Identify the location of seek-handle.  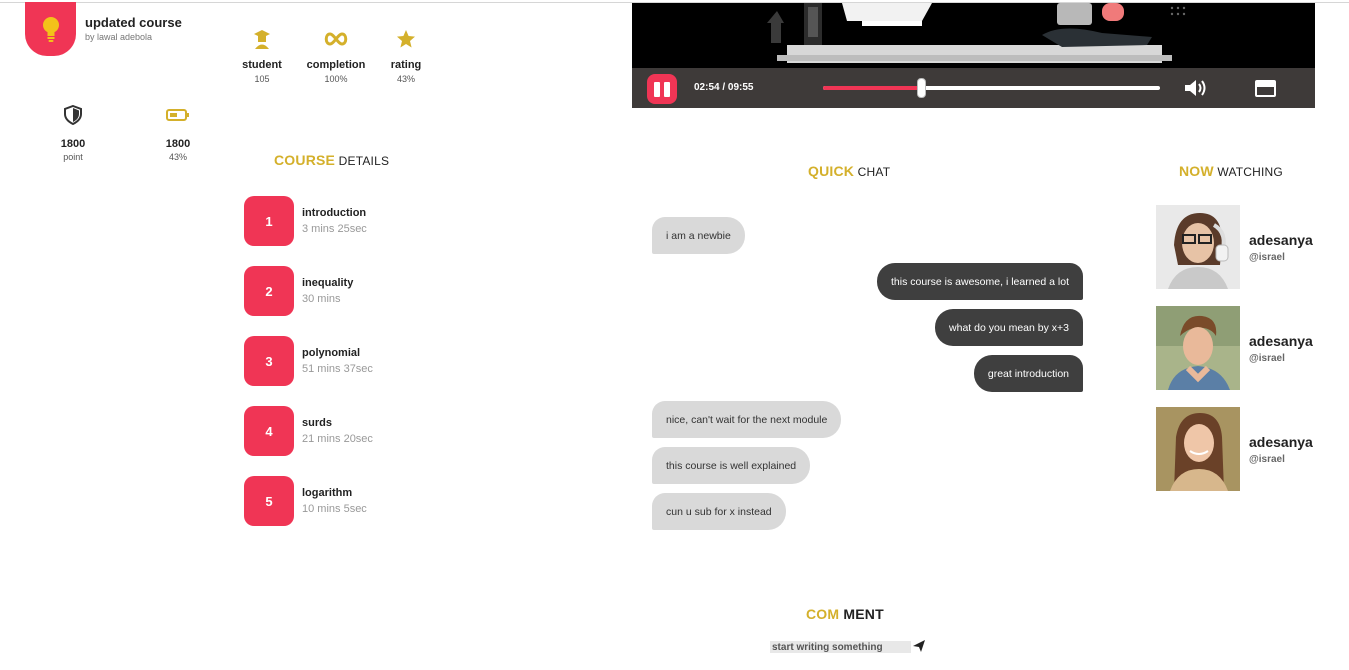
(921, 88).